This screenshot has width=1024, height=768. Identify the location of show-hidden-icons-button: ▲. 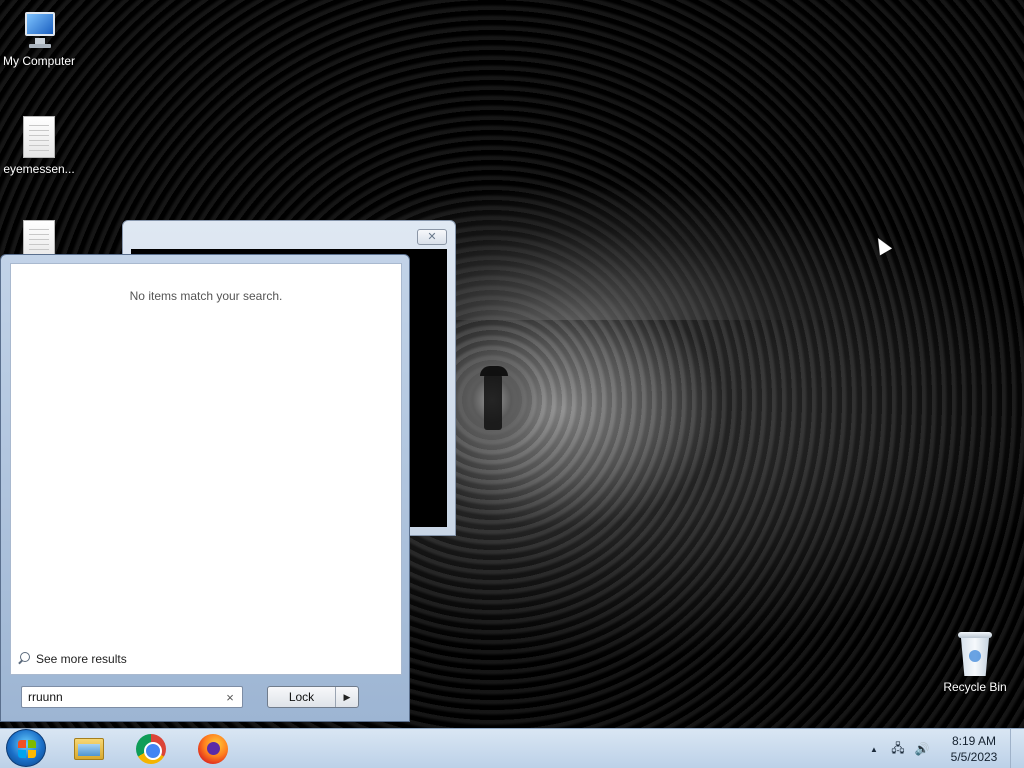
(874, 749).